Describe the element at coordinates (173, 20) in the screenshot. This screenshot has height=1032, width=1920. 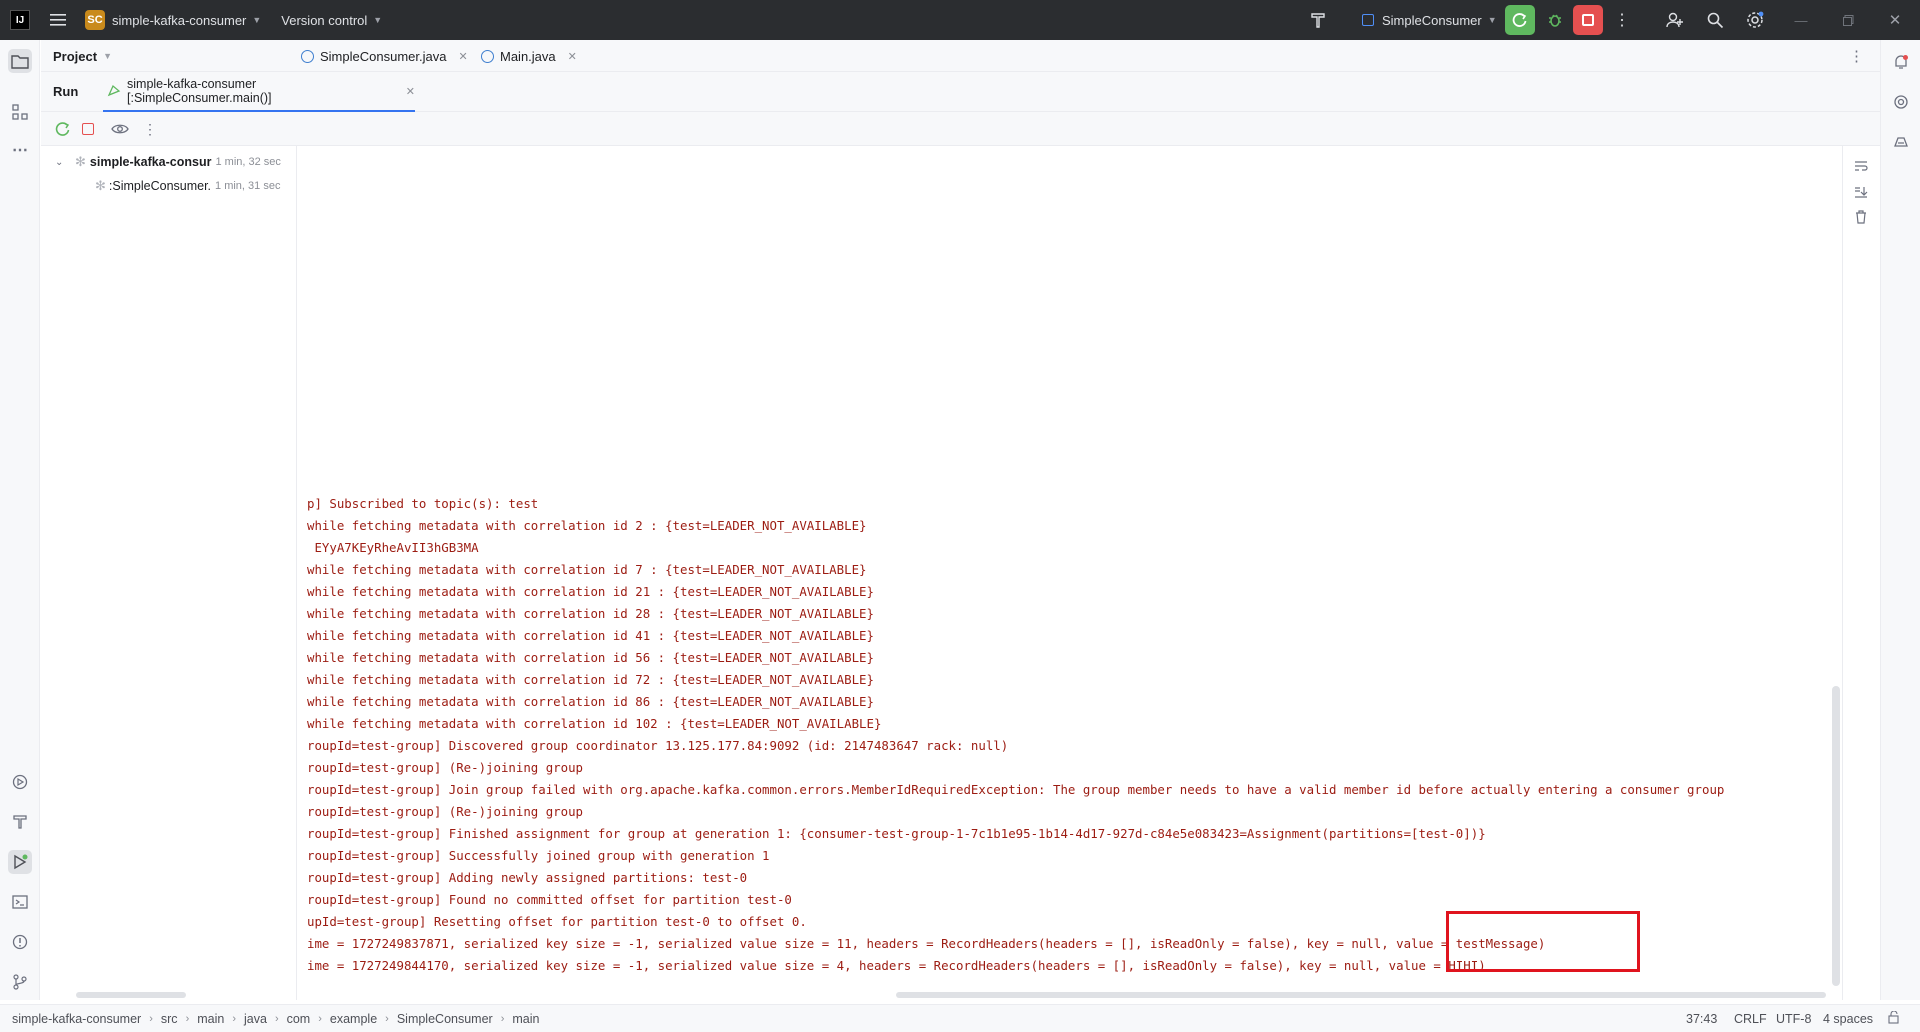
I see `project-switcher: SC simple-kafka-consumer ▼` at that location.